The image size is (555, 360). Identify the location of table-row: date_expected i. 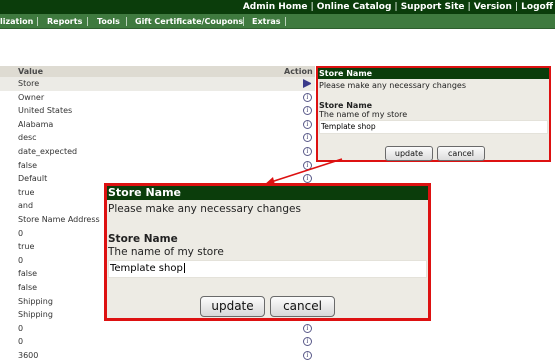
(157, 152).